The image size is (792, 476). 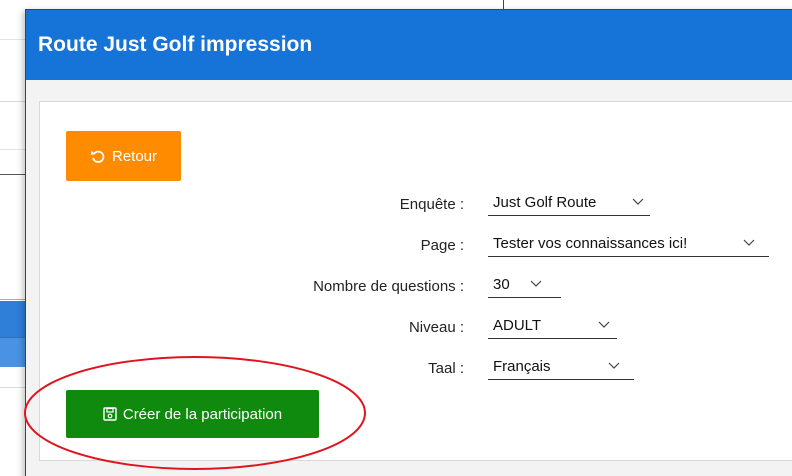 I want to click on modal-title: Route Just Golf impression, so click(x=175, y=44).